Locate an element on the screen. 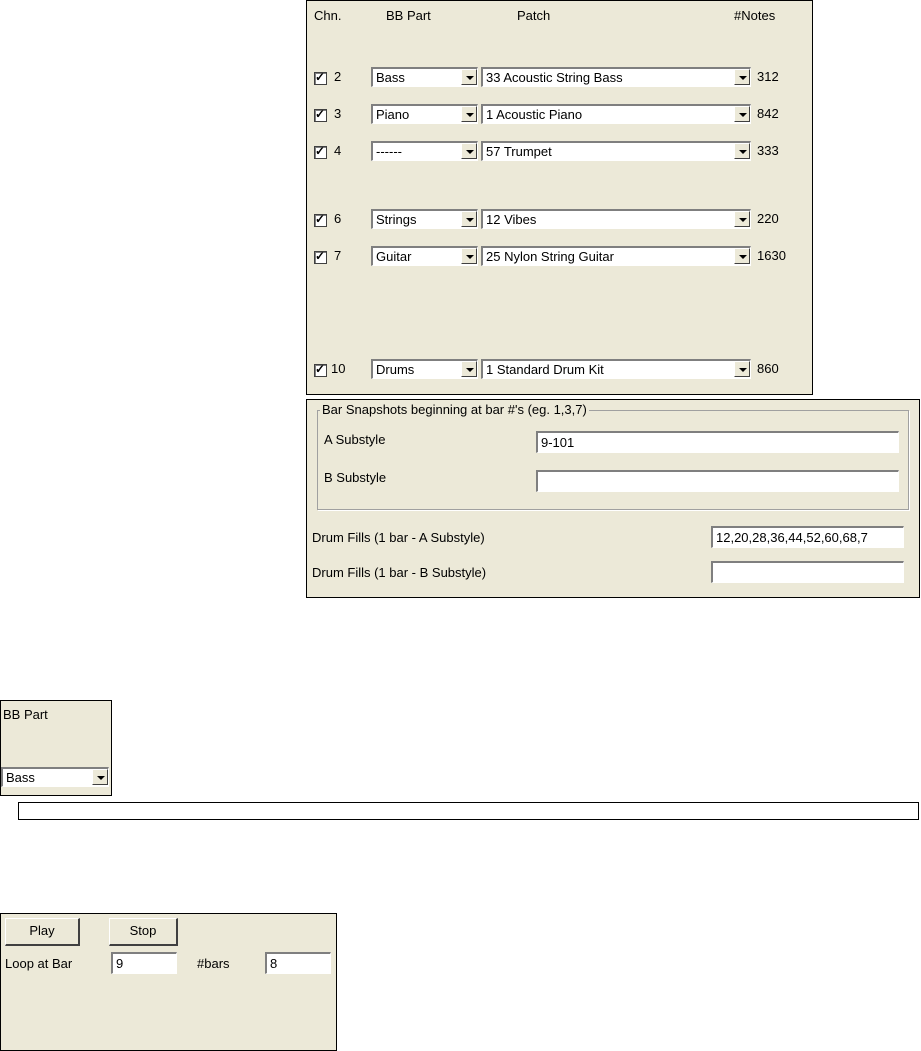 The width and height of the screenshot is (921, 1051). header-chn: Chn. is located at coordinates (328, 15).